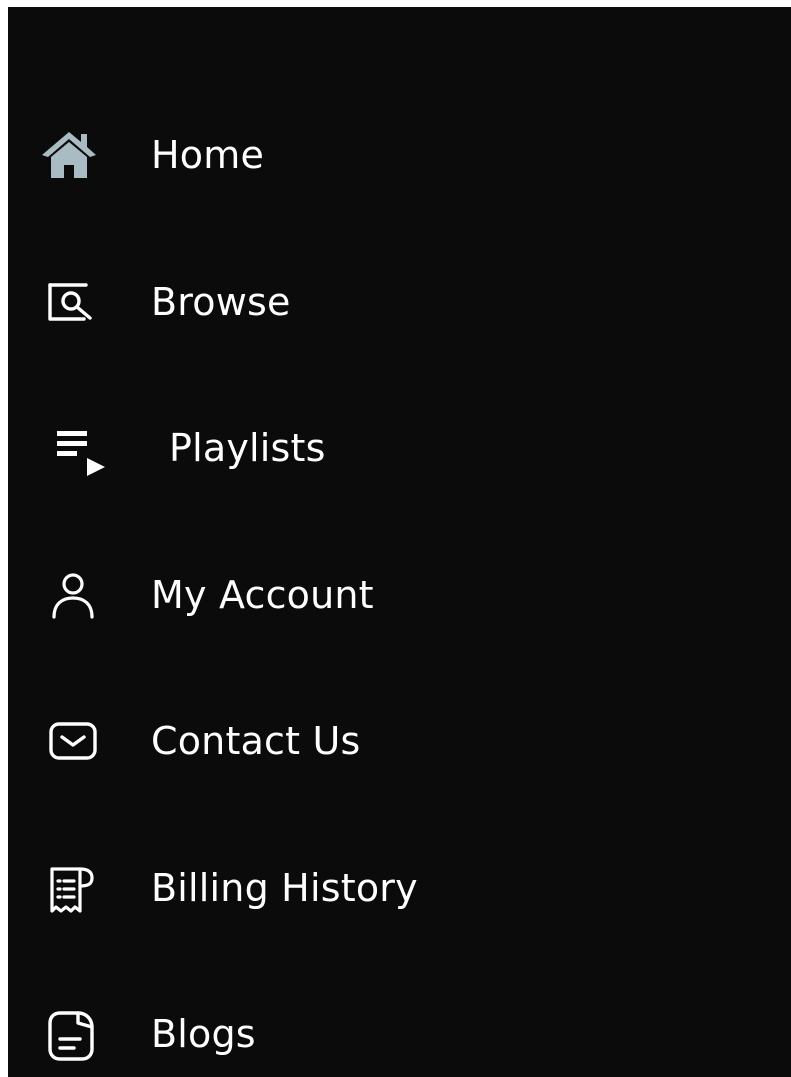 Image resolution: width=791 pixels, height=1077 pixels. Describe the element at coordinates (284, 888) in the screenshot. I see `sidebar-item-label: Billing History` at that location.